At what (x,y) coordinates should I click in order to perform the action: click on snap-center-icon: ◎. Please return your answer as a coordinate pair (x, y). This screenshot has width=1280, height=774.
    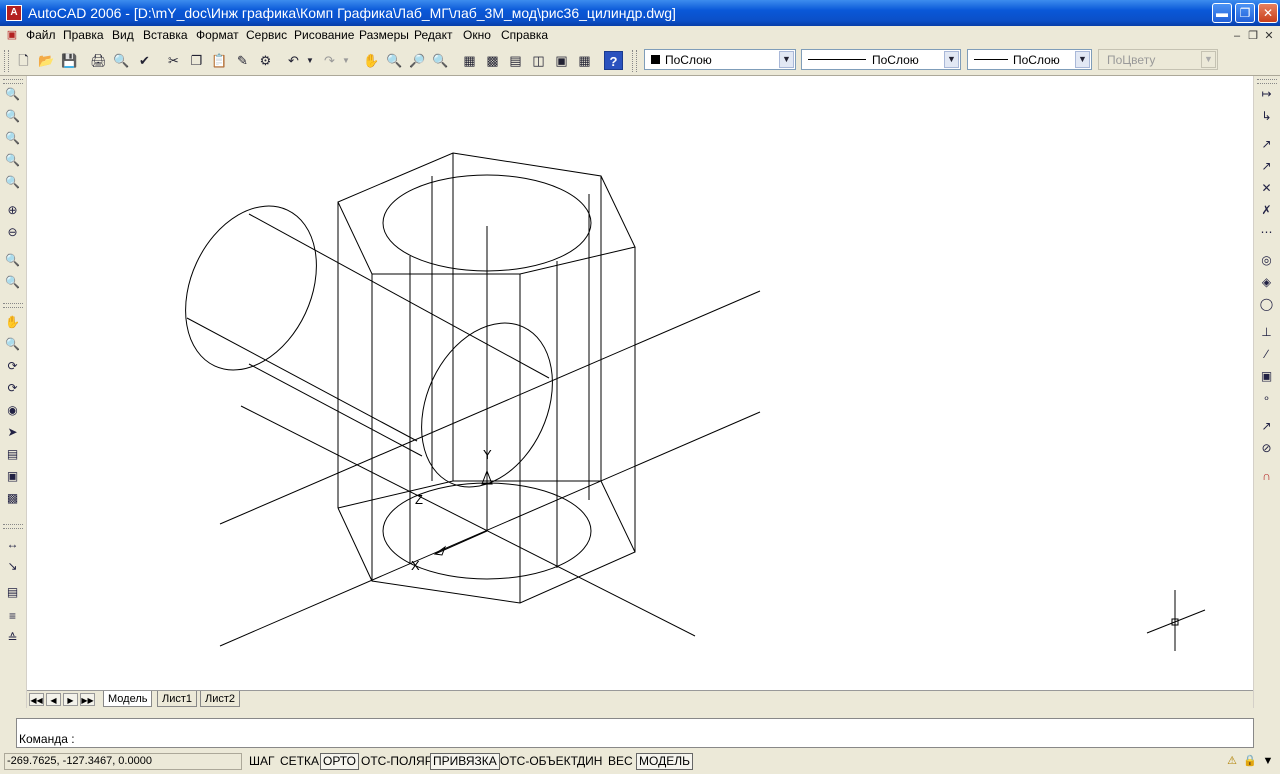
    Looking at the image, I should click on (1266, 260).